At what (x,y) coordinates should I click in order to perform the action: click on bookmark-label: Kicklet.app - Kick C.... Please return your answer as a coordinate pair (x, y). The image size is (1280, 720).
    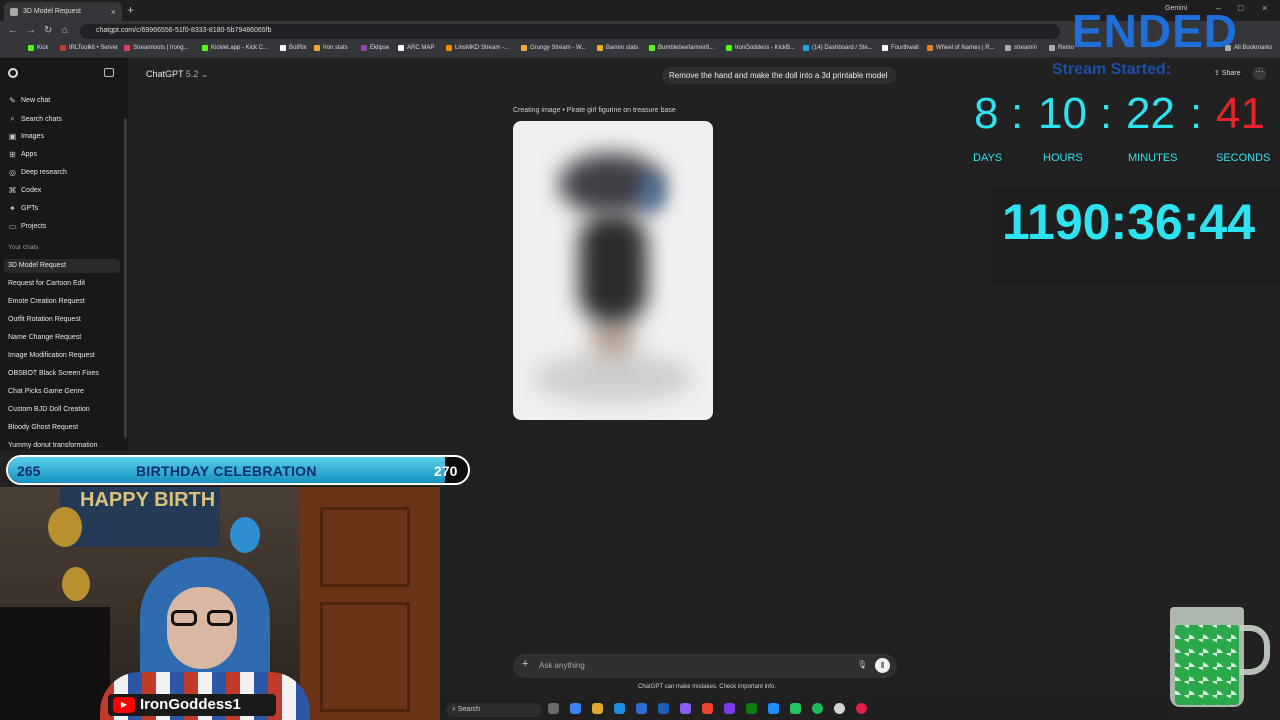
    Looking at the image, I should click on (240, 48).